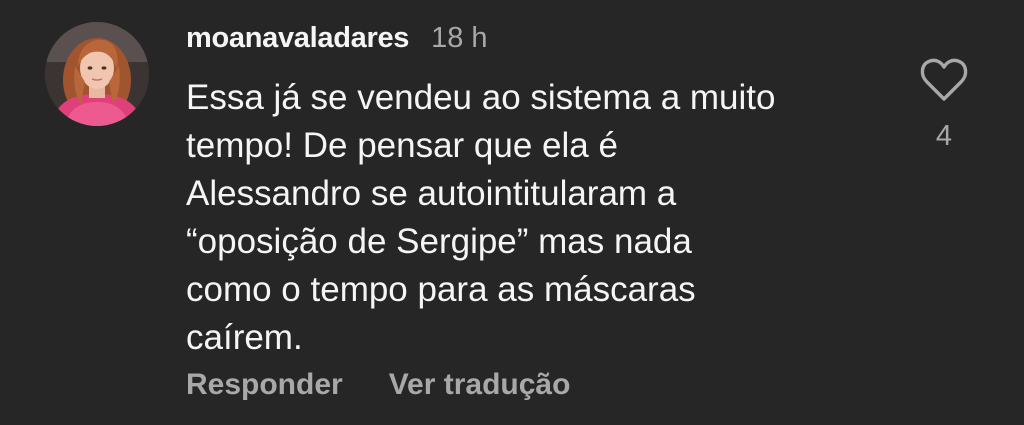 This screenshot has width=1024, height=425. I want to click on comment-text-line: Alessandro se autointitularam a, so click(431, 193).